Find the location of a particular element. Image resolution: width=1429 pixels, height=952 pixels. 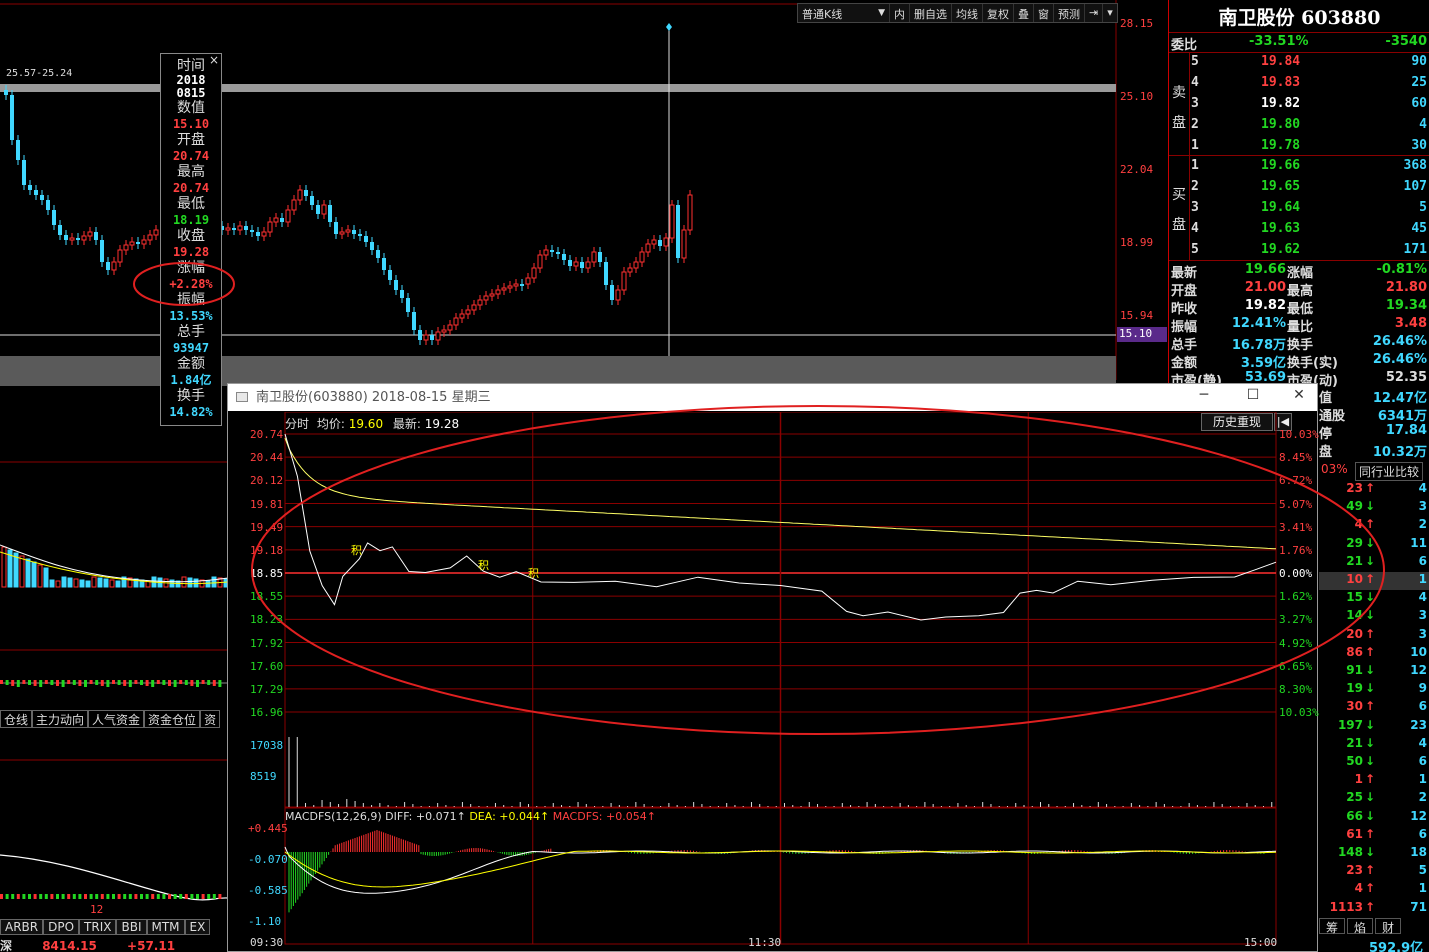

tab-bbi: BBI is located at coordinates (131, 927).